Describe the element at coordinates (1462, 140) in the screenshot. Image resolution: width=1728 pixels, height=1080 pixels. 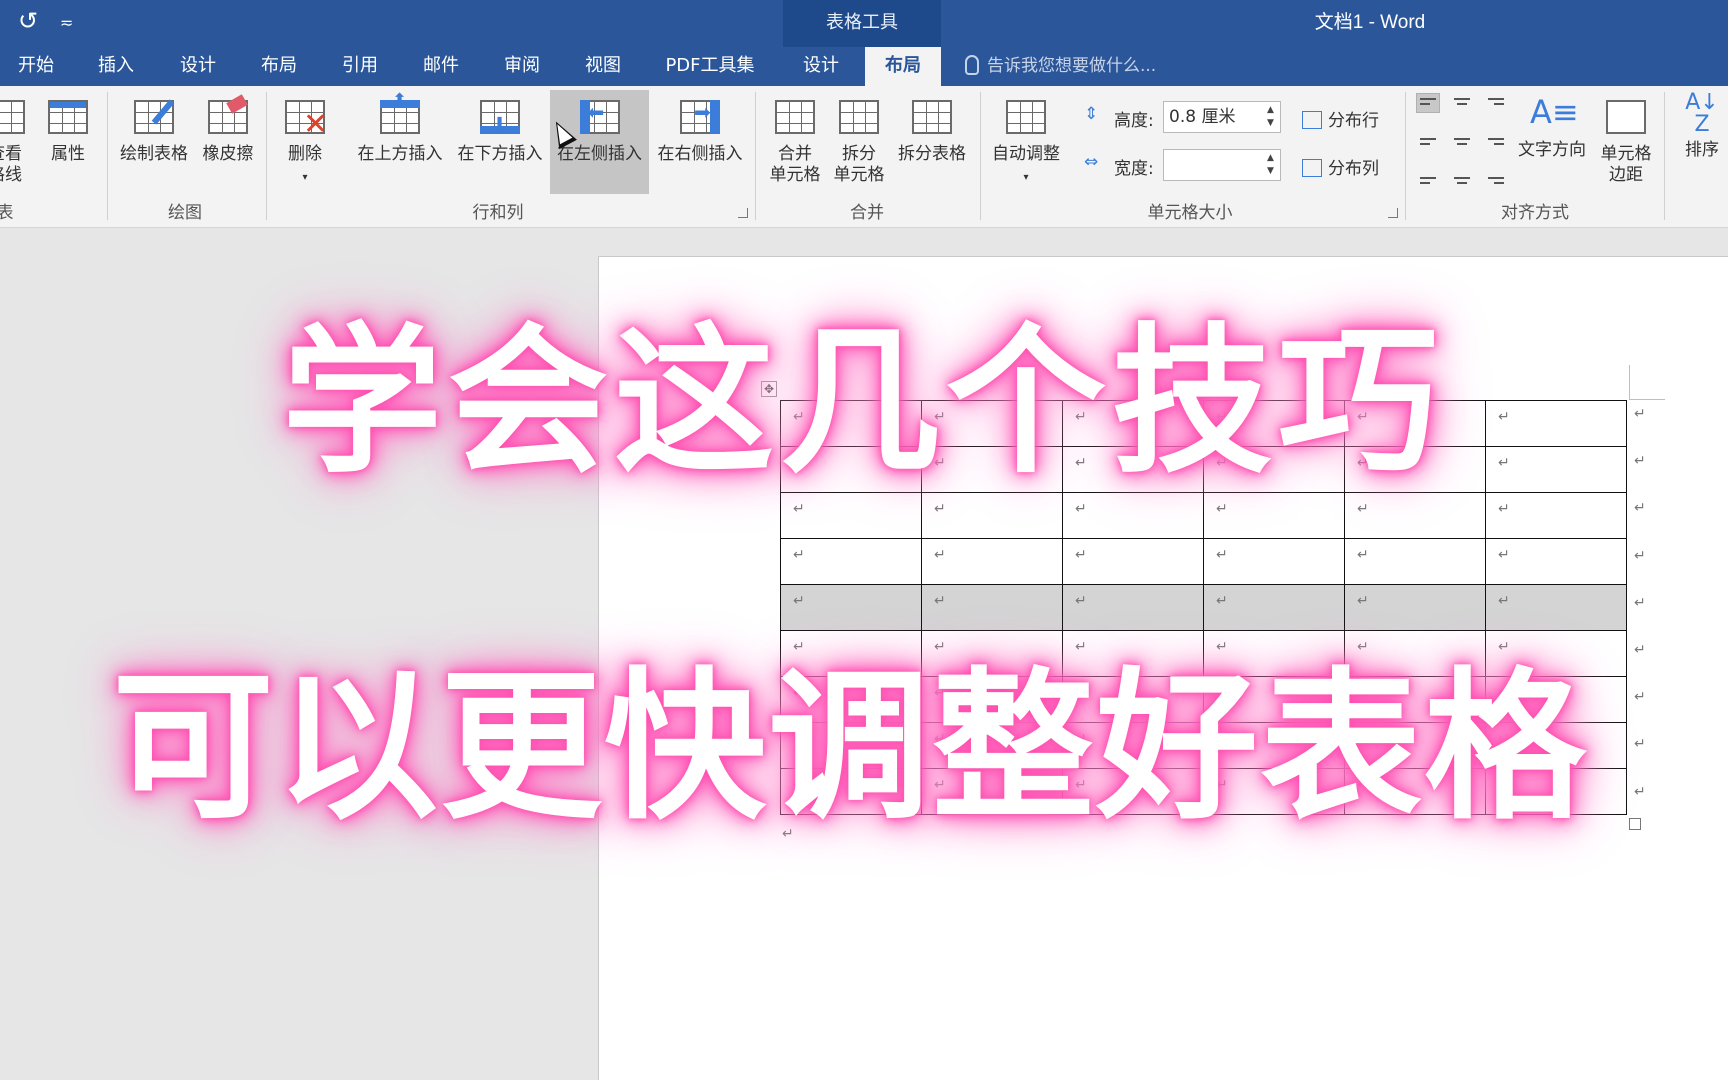
I see `align-middle-center-button` at that location.